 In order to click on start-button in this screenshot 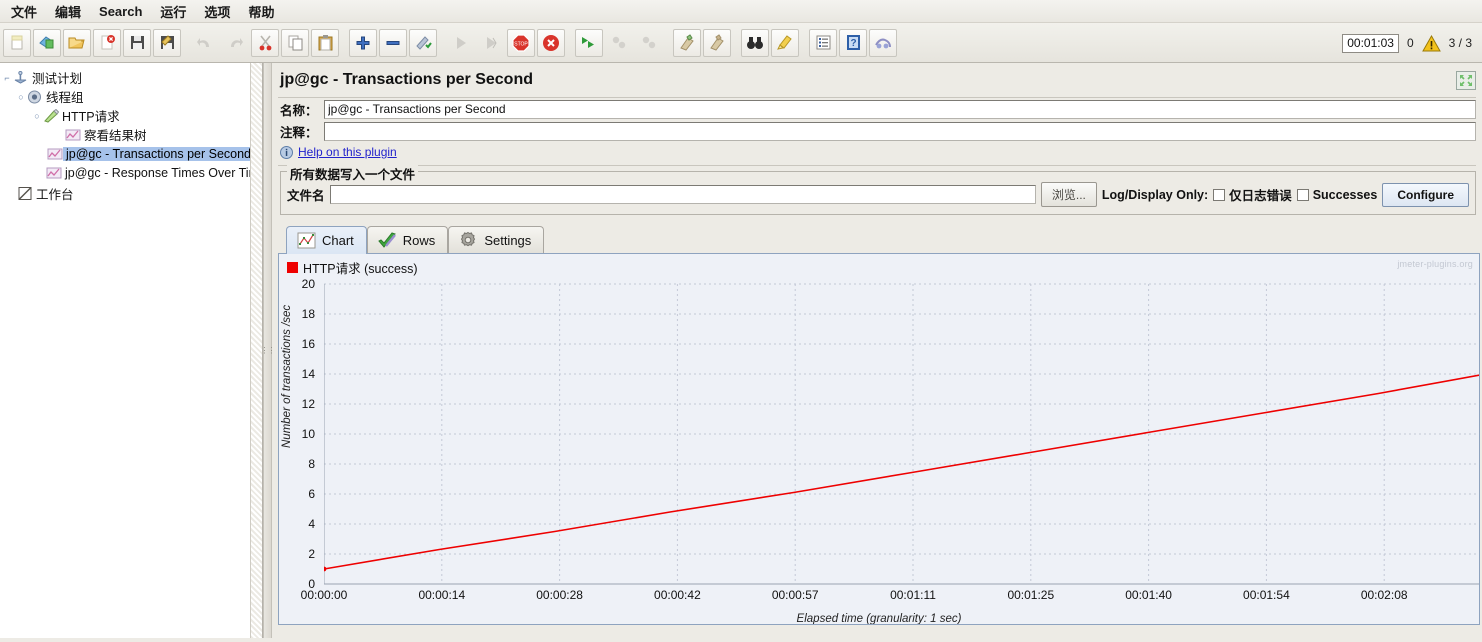, I will do `click(461, 43)`.